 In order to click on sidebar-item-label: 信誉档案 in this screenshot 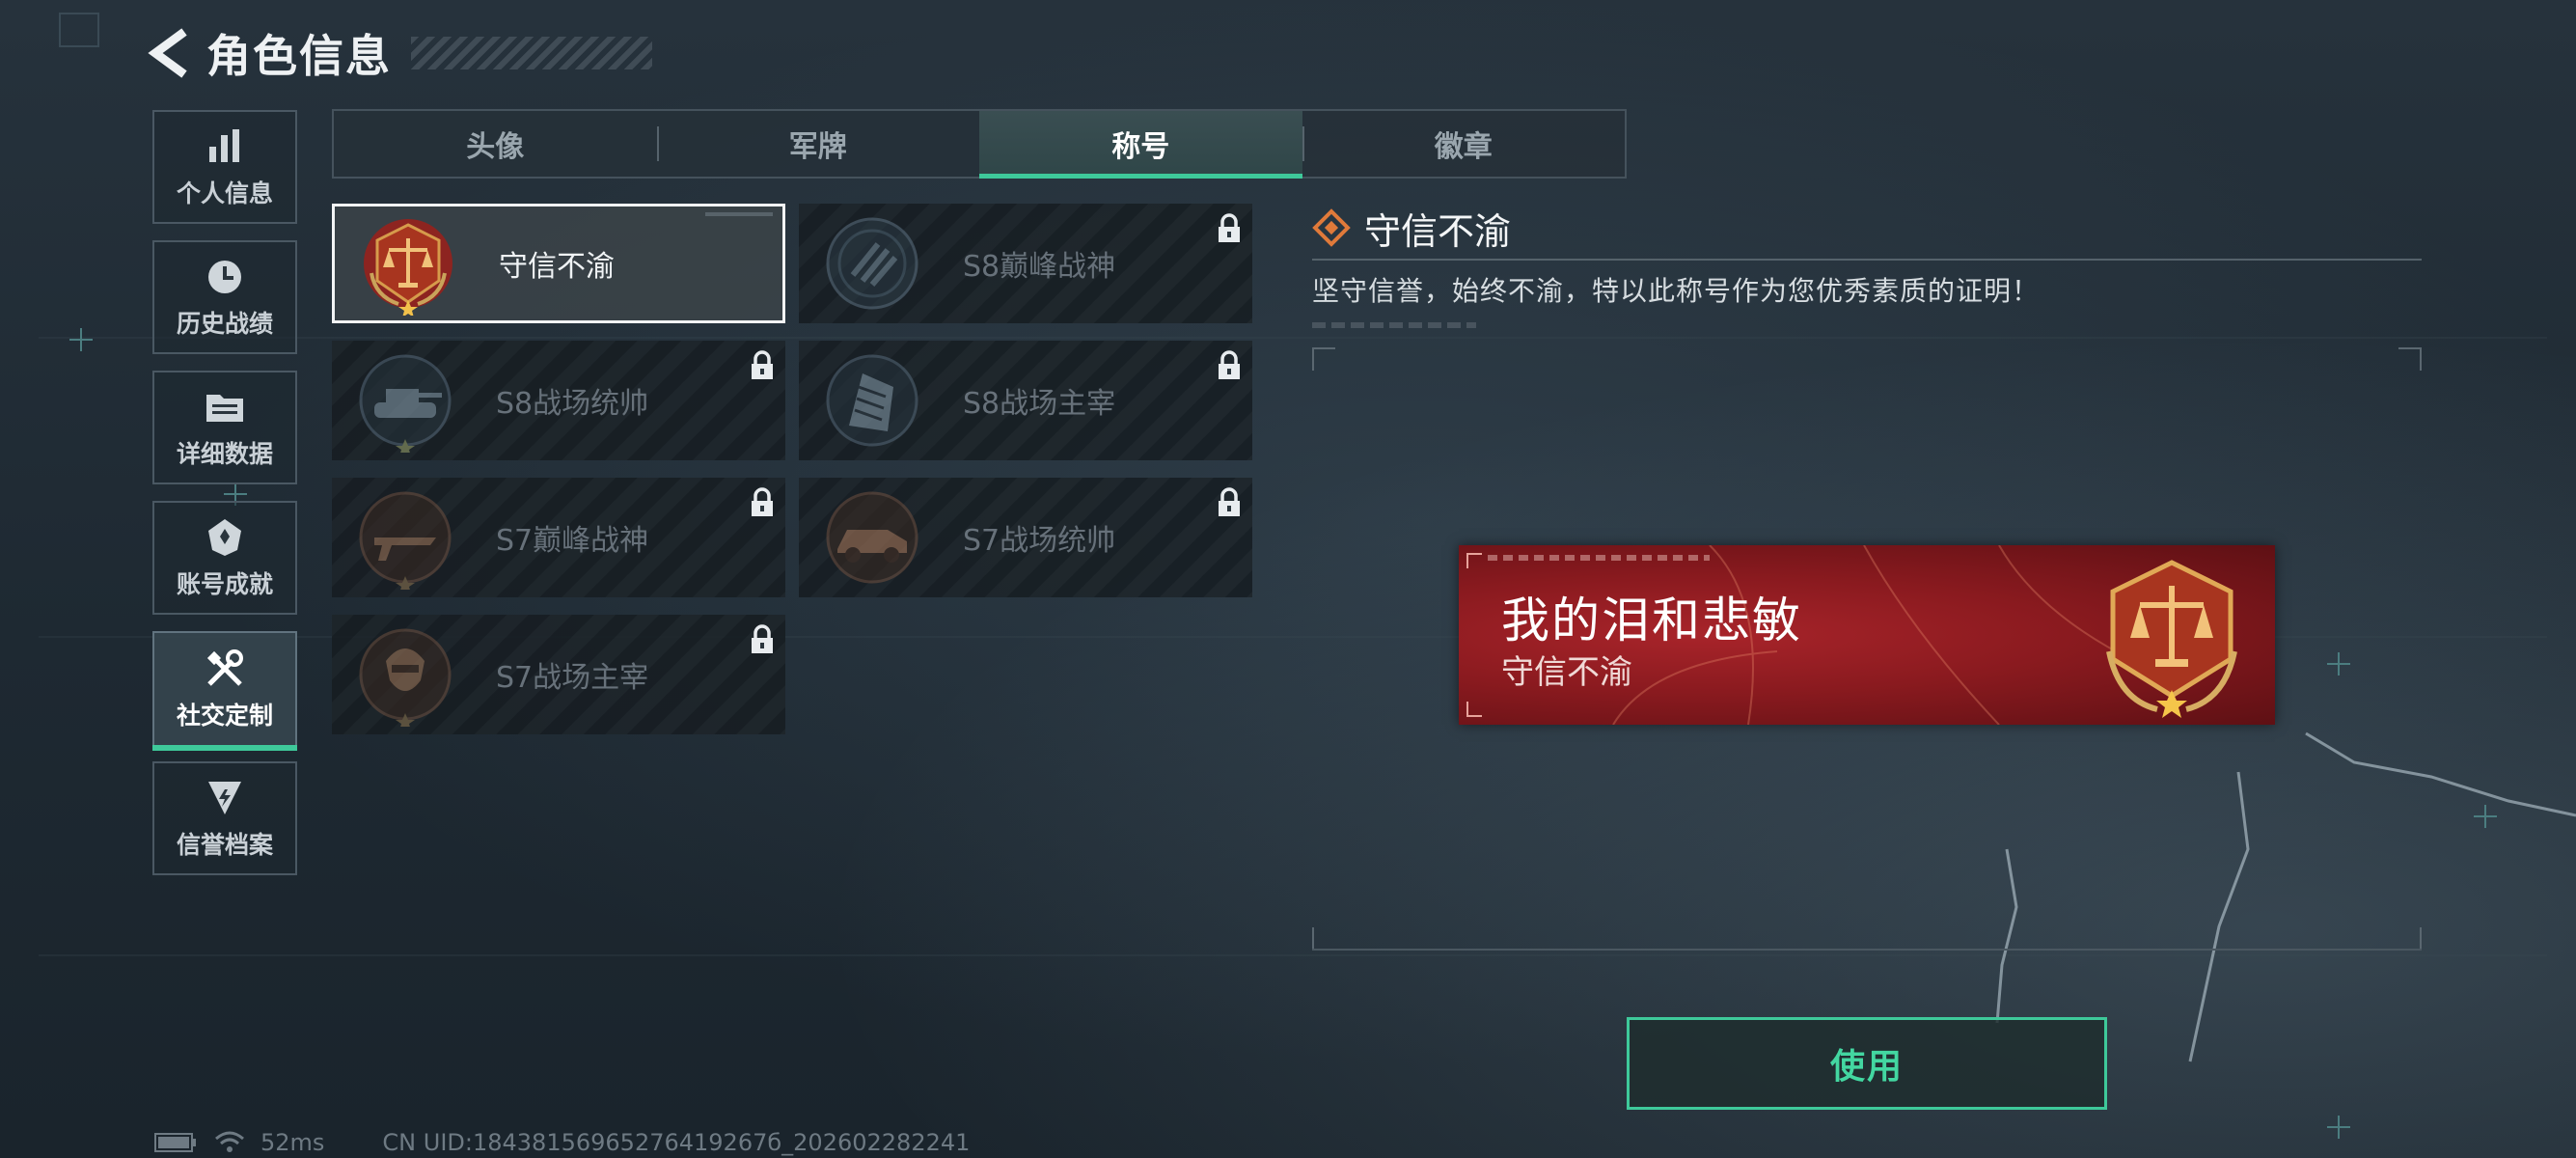, I will do `click(225, 845)`.